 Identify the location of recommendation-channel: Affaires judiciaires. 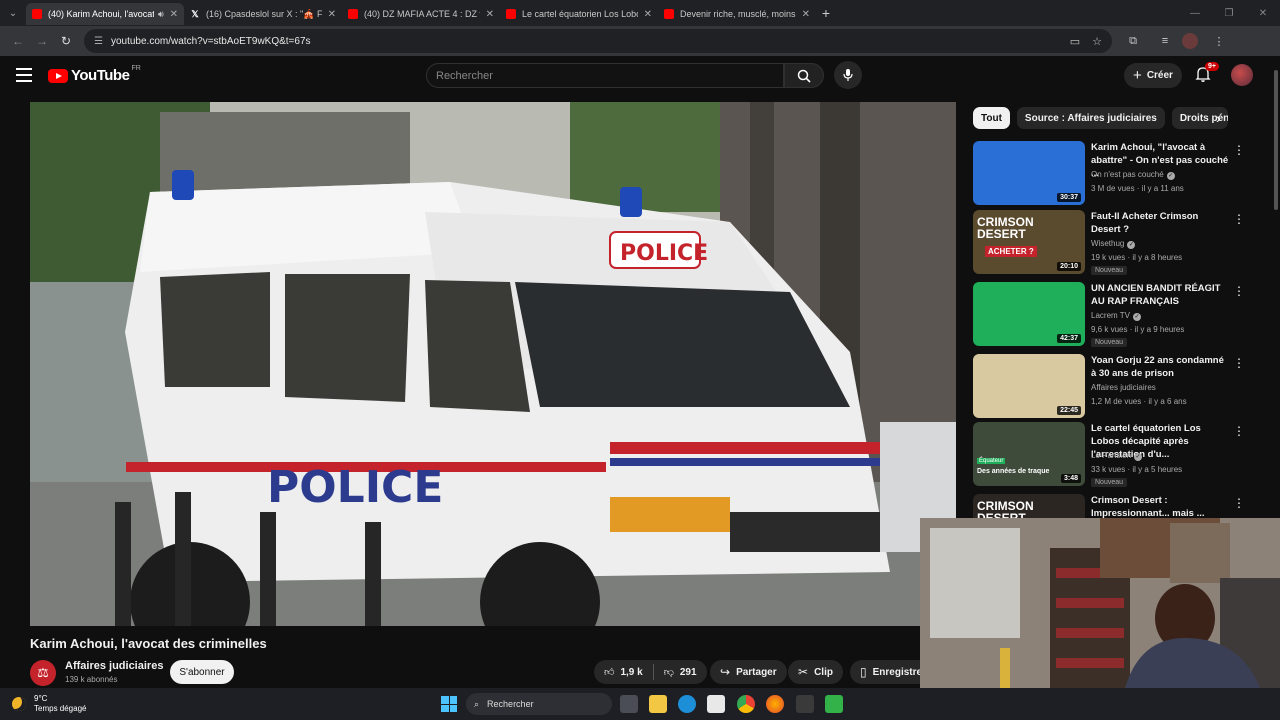
(1123, 387).